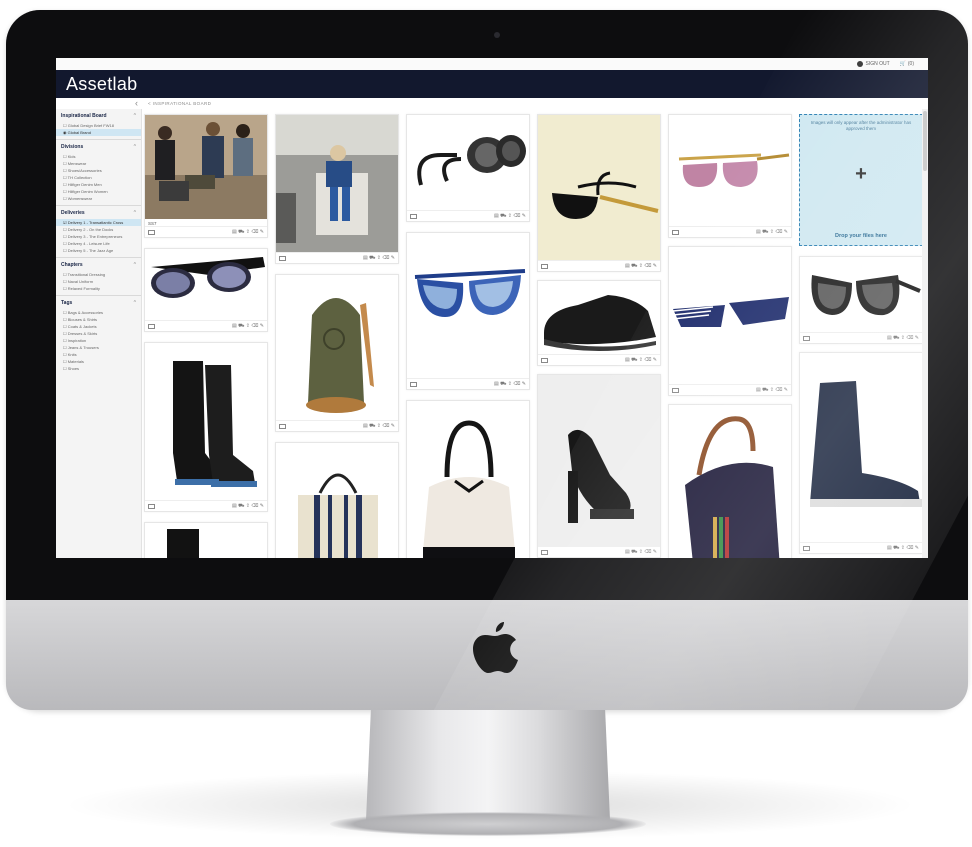 Image resolution: width=972 pixels, height=847 pixels. What do you see at coordinates (488, 824) in the screenshot?
I see `monitor-foot` at bounding box center [488, 824].